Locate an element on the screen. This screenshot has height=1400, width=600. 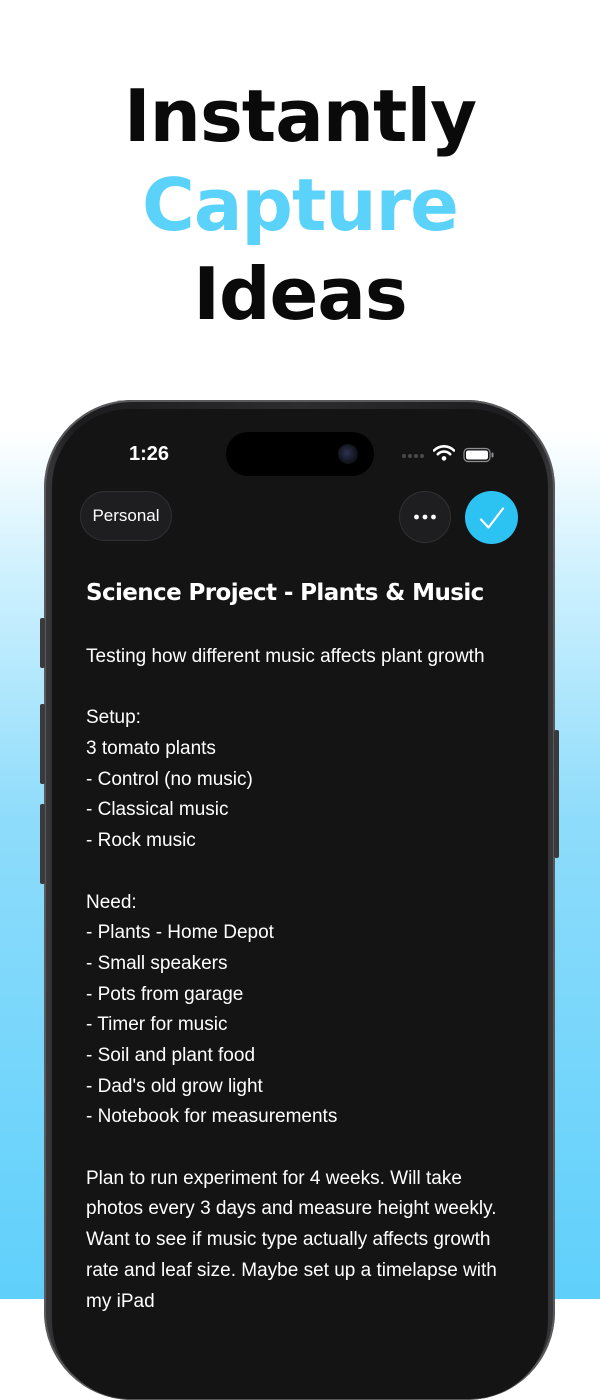
note-line: - Notebook for measurements is located at coordinates (212, 1117).